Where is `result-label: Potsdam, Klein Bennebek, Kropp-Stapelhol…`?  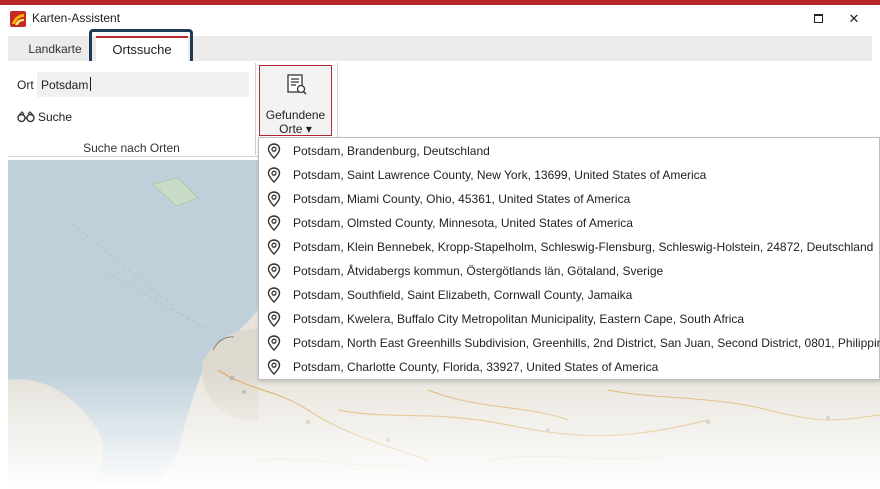 result-label: Potsdam, Klein Bennebek, Kropp-Stapelhol… is located at coordinates (583, 247).